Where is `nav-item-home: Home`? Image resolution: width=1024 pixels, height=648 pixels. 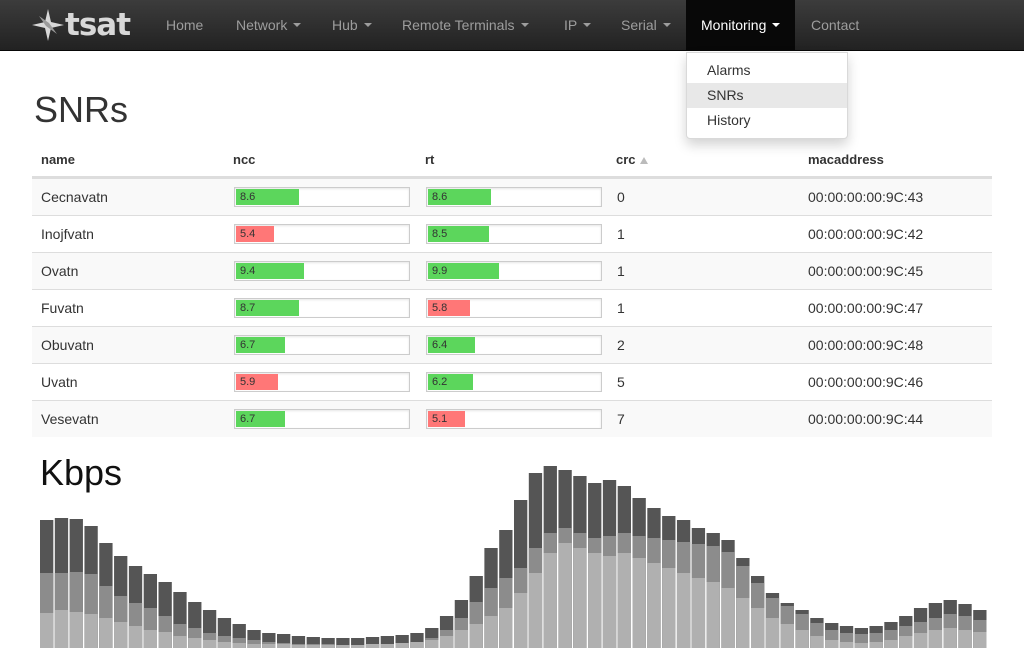 nav-item-home: Home is located at coordinates (184, 25).